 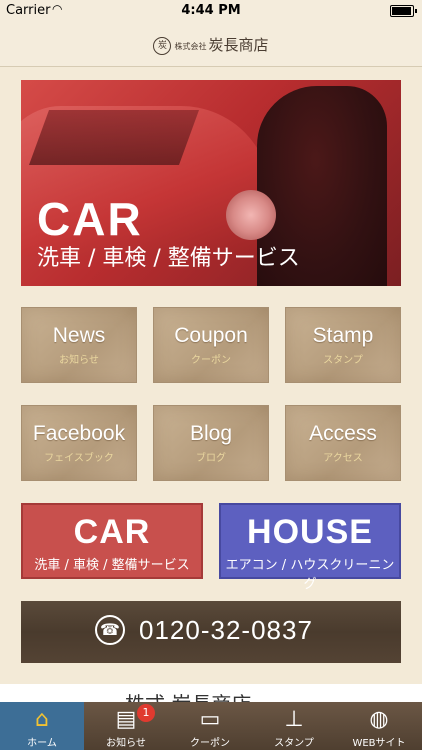 I want to click on brand-logo: 炭株式会社 炭長商店, so click(x=211, y=44).